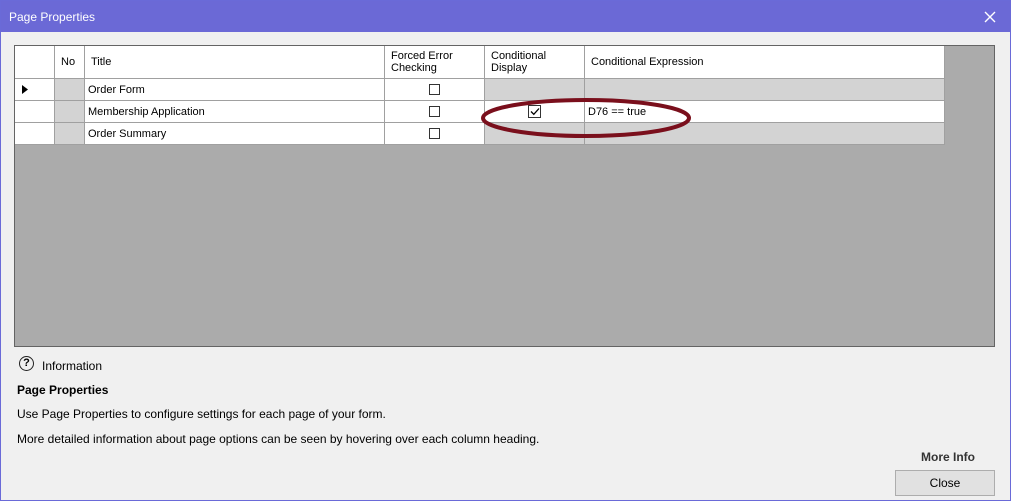  I want to click on conditional-display-checkbox, so click(534, 111).